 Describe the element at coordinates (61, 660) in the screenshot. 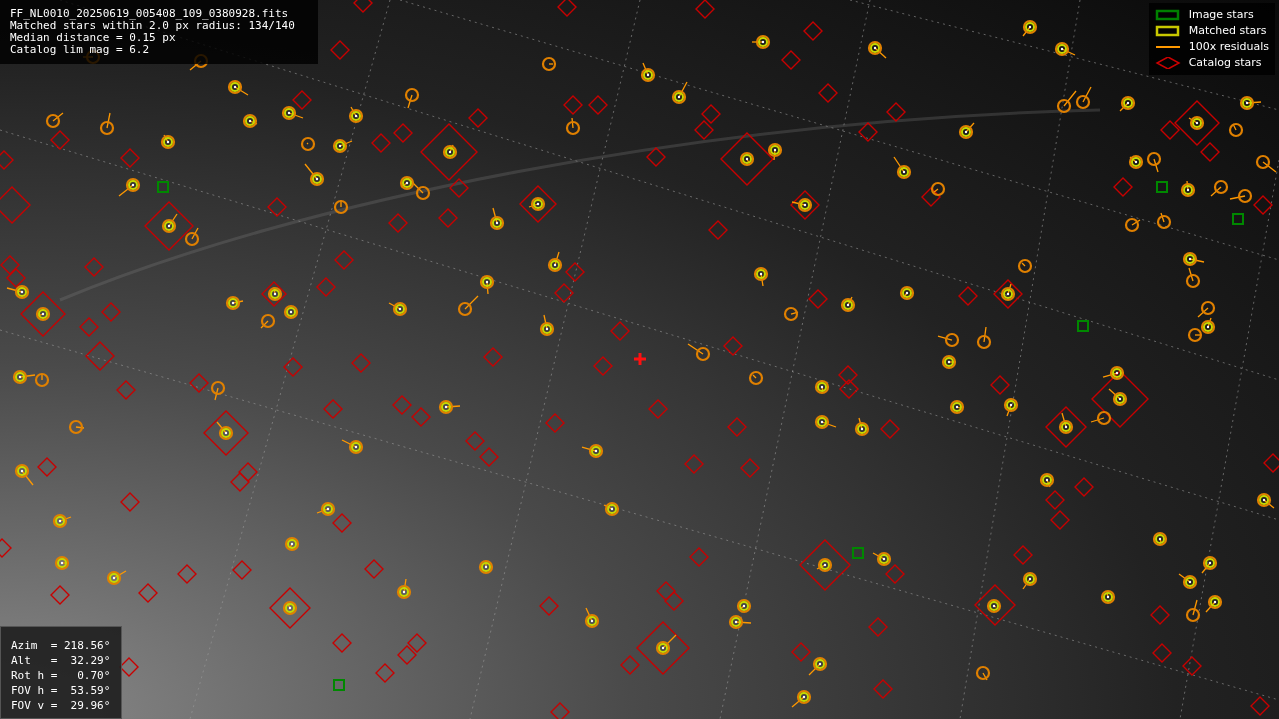

I see `pointing-text: Alt = 32.29°` at that location.